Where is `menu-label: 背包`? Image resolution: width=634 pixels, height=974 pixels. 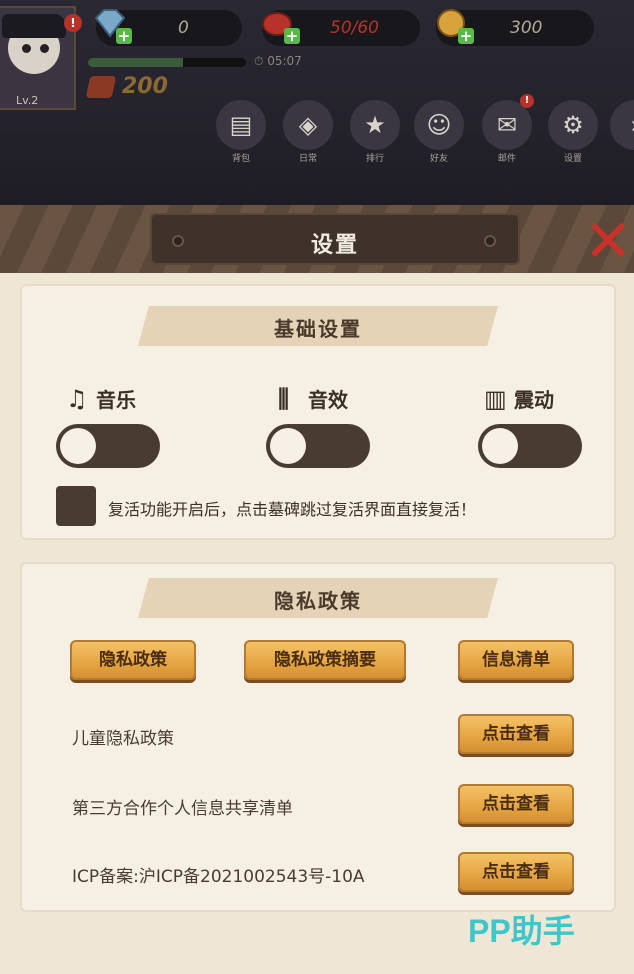 menu-label: 背包 is located at coordinates (240, 159).